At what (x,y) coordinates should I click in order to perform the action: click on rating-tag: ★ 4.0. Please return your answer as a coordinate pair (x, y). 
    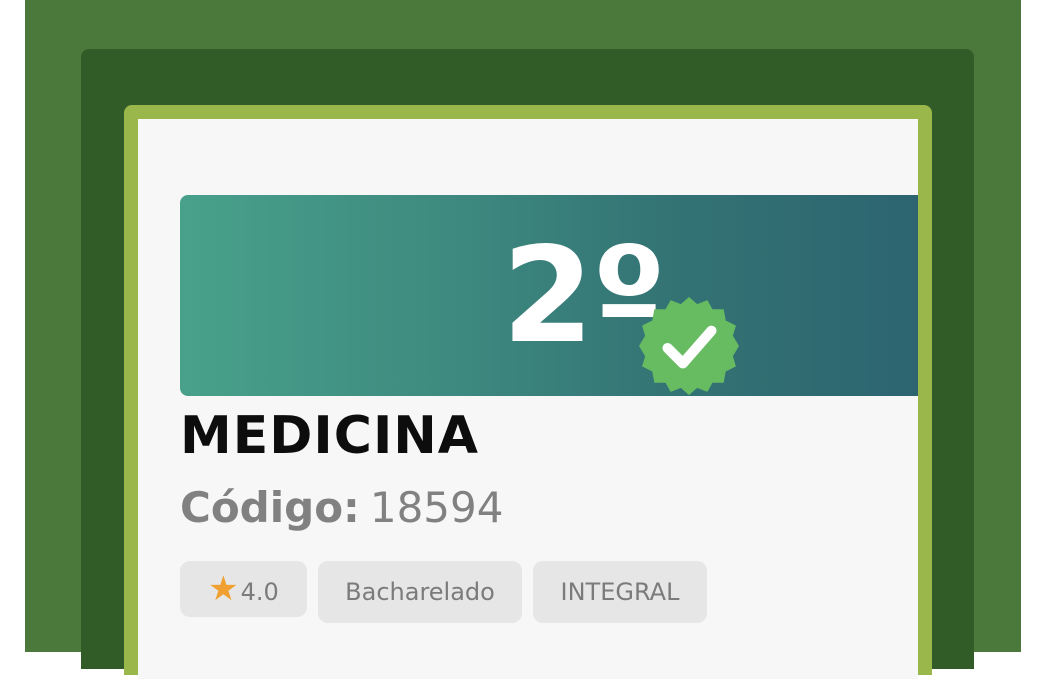
    Looking at the image, I should click on (243, 589).